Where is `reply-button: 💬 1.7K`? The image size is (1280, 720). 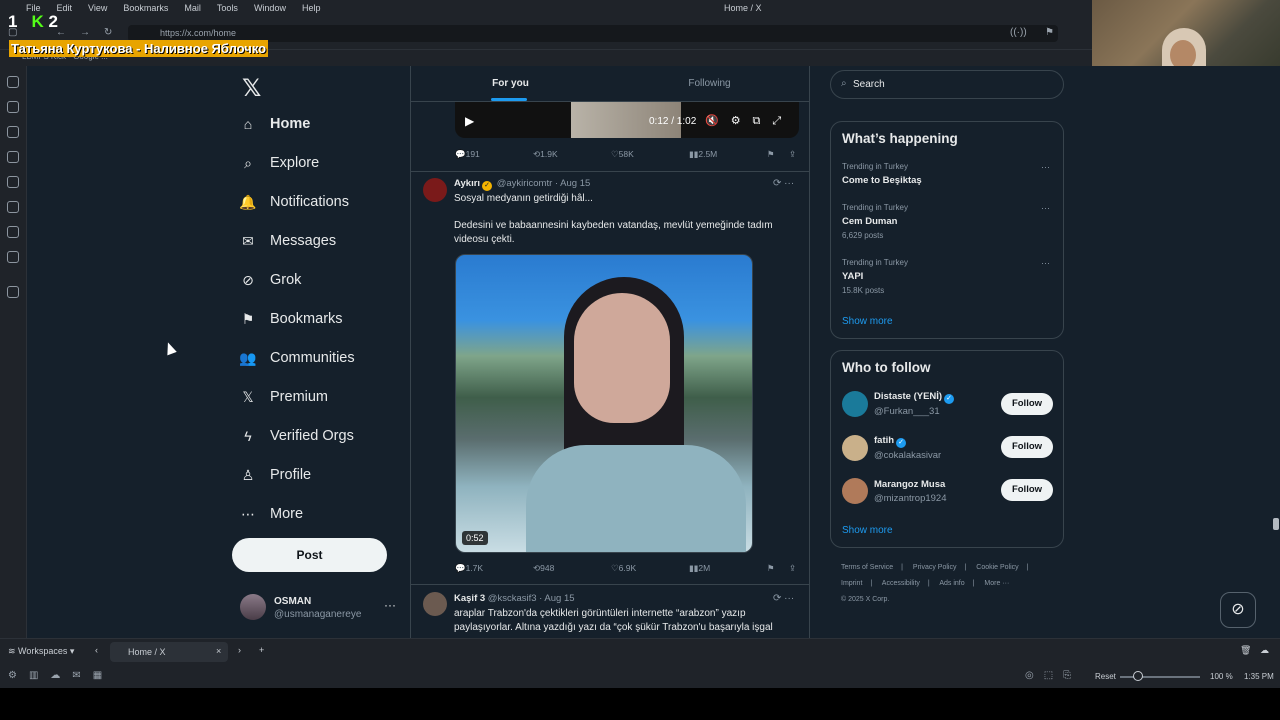
reply-button: 💬 1.7K is located at coordinates (469, 568).